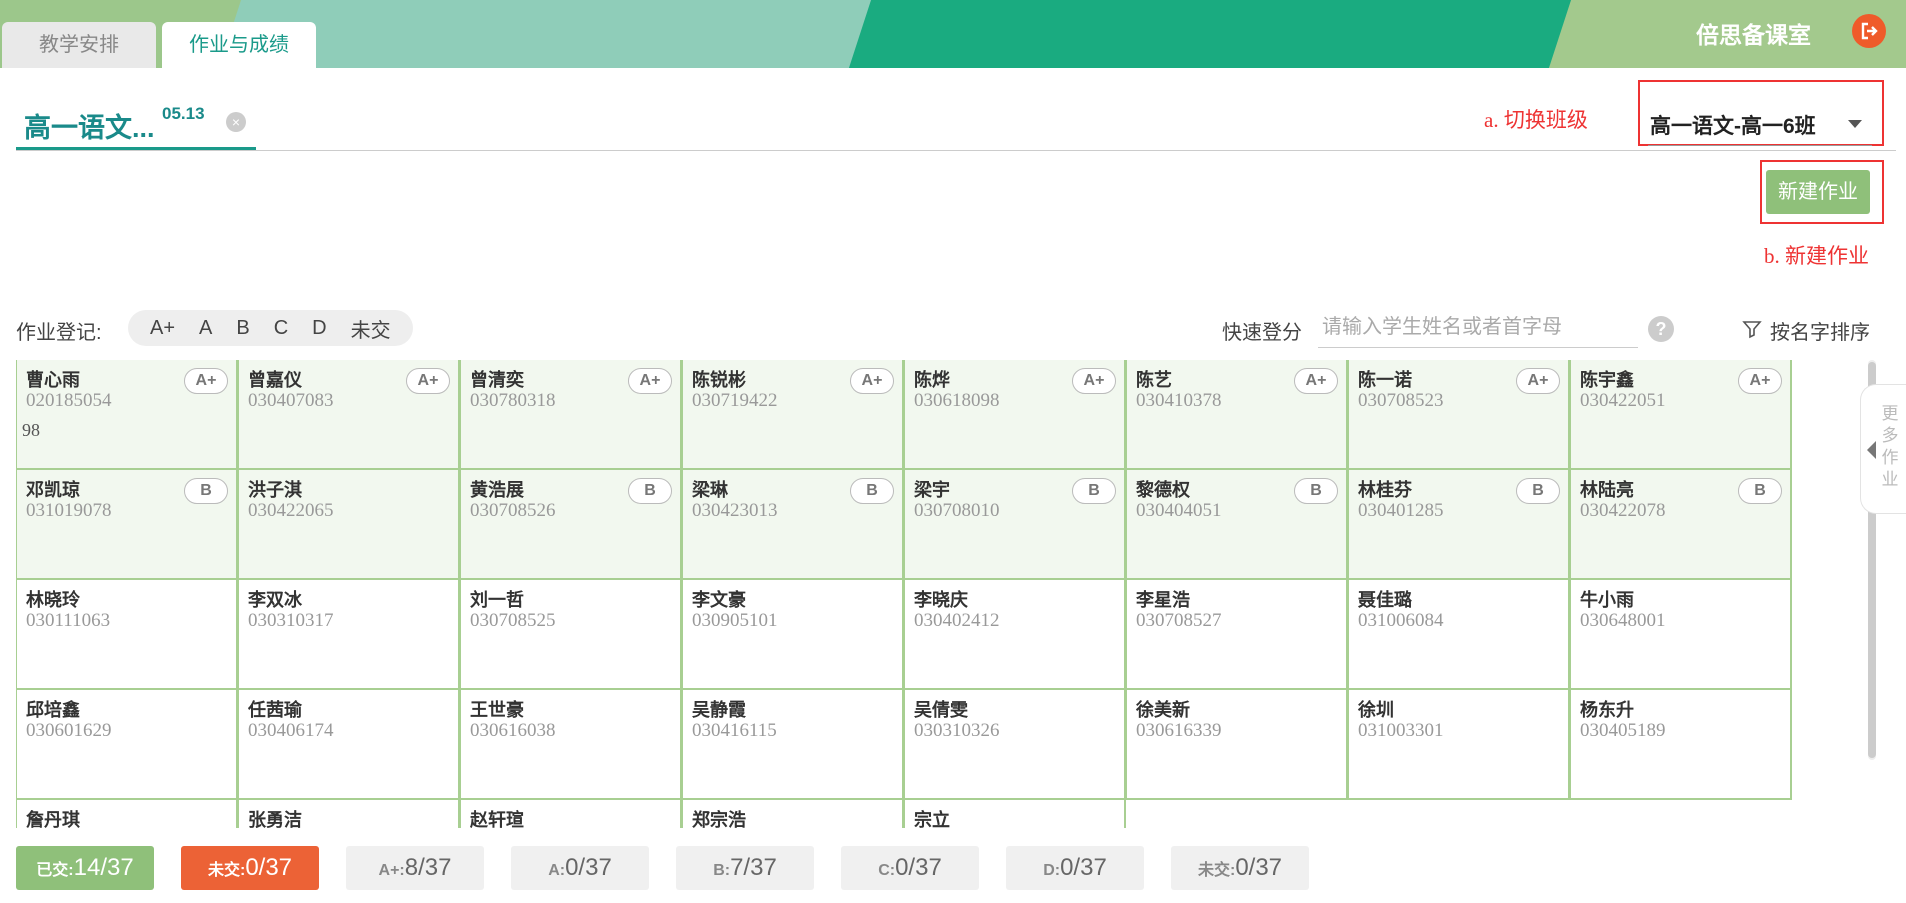 The height and width of the screenshot is (903, 1906). I want to click on stat-missing: 未交:0/37, so click(250, 868).